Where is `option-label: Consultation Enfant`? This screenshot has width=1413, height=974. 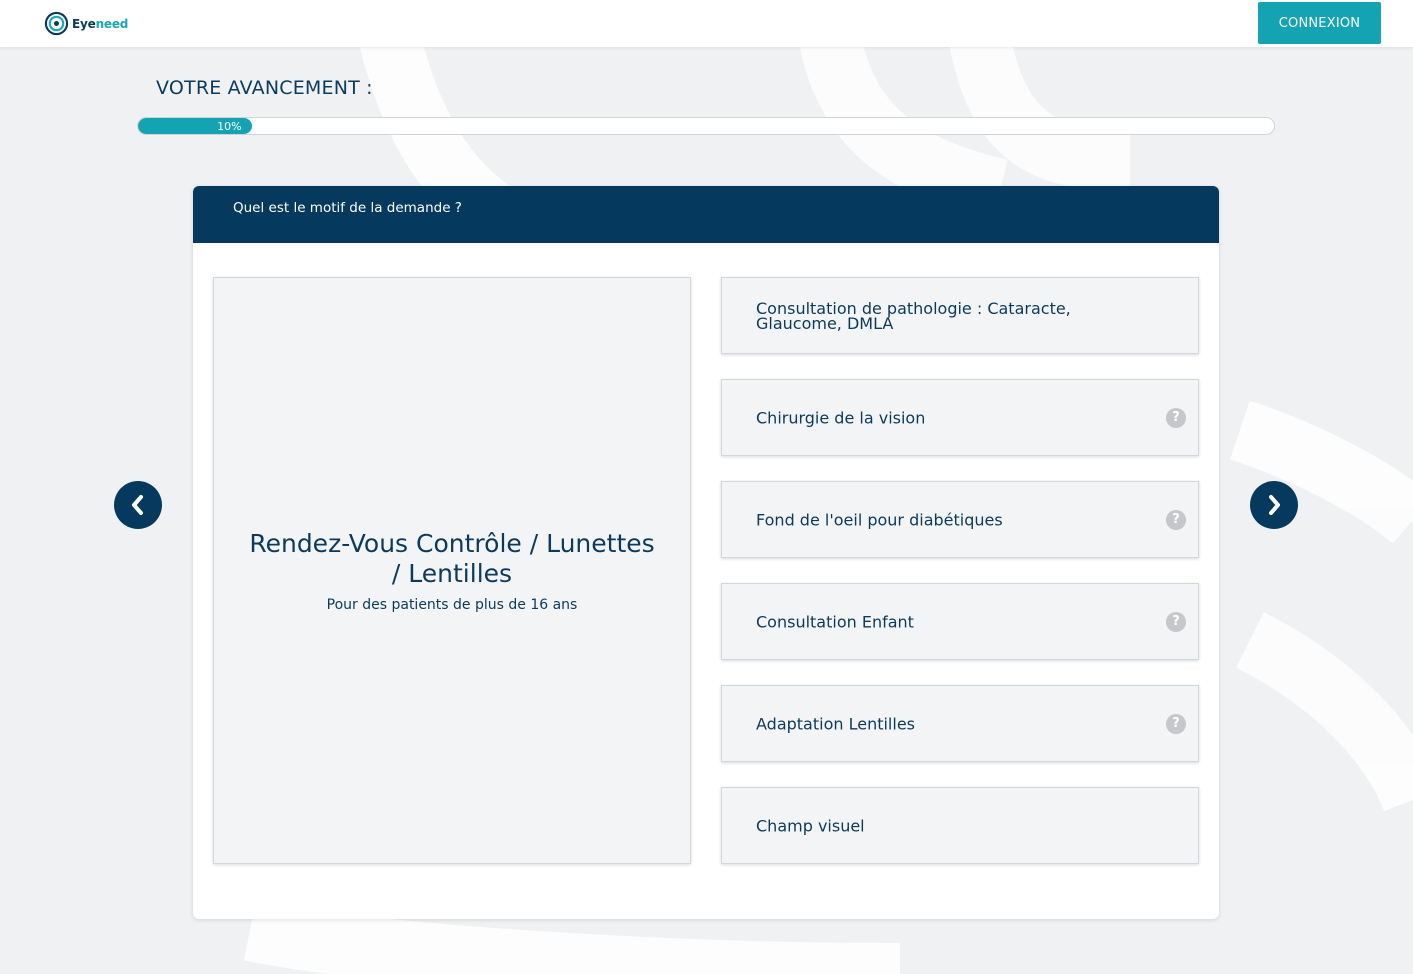
option-label: Consultation Enfant is located at coordinates (835, 621).